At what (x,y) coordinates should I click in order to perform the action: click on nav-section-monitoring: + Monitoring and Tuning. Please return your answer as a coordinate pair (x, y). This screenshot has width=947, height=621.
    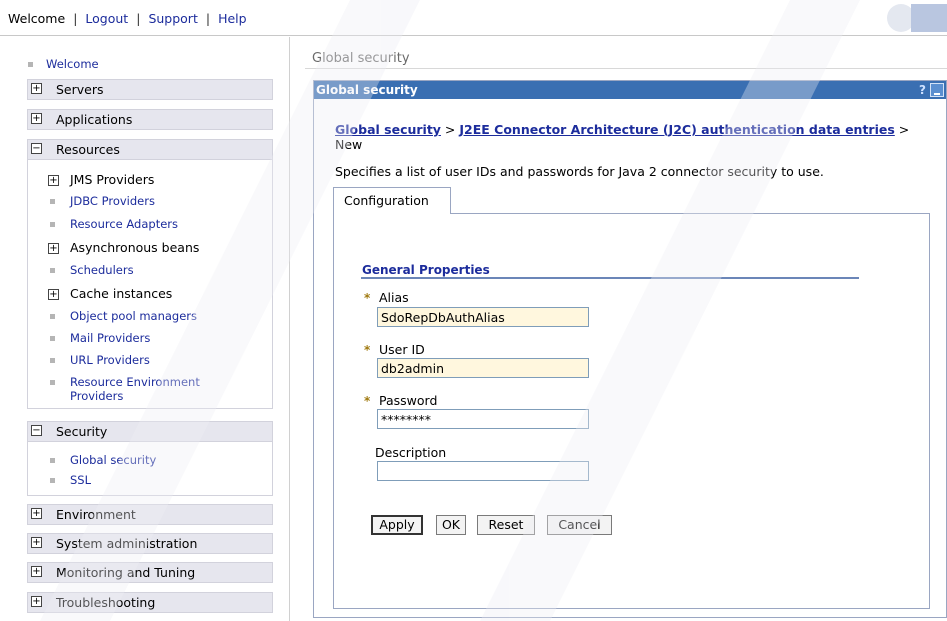
    Looking at the image, I should click on (150, 572).